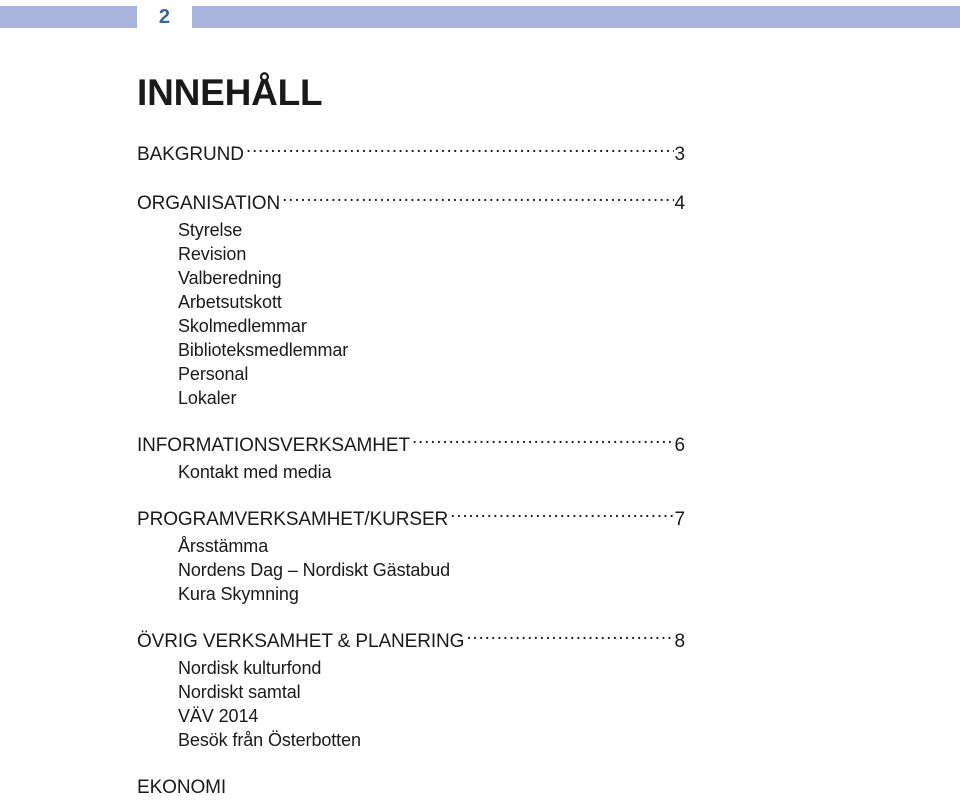 The image size is (960, 801). Describe the element at coordinates (182, 787) in the screenshot. I see `toc-entry-label: EKONOMI` at that location.